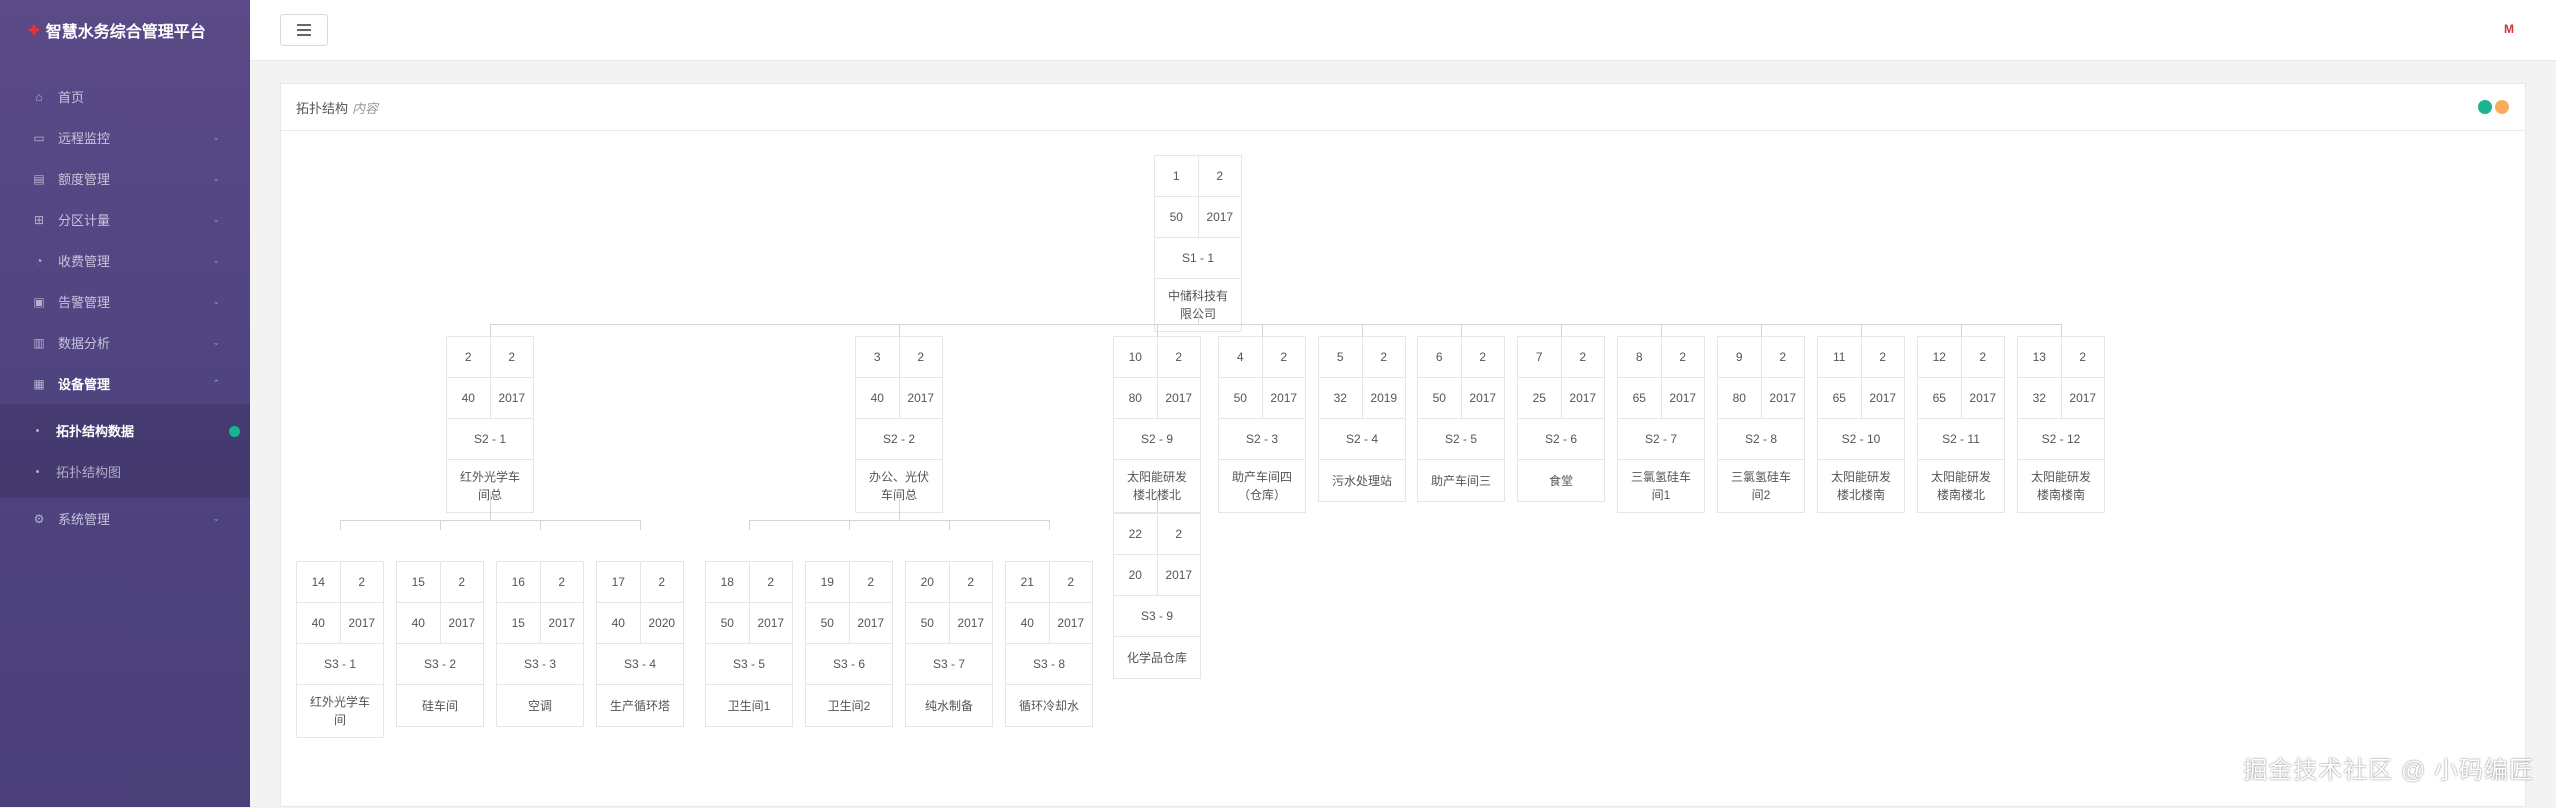 Image resolution: width=2556 pixels, height=808 pixels. What do you see at coordinates (1739, 357) in the screenshot?
I see `node-cell: 9` at bounding box center [1739, 357].